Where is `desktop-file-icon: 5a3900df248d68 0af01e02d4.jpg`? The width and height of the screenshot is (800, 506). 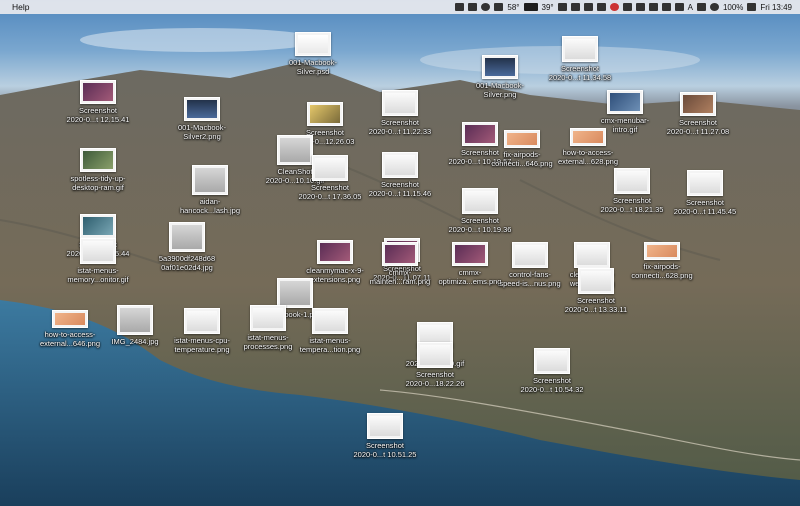
desktop-file-icon: 5a3900df248d68 0af01e02d4.jpg is located at coordinates (187, 247).